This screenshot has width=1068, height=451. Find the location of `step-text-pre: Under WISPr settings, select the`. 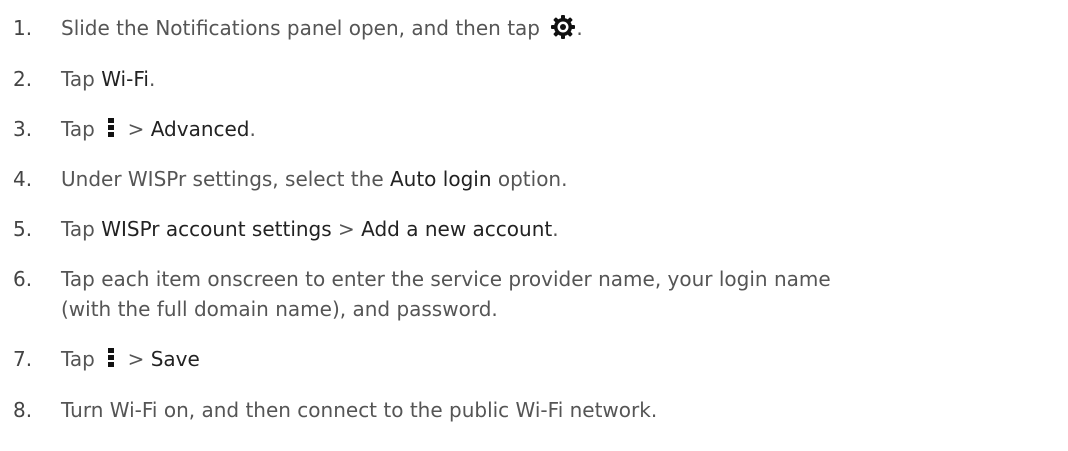

step-text-pre: Under WISPr settings, select the is located at coordinates (225, 179).